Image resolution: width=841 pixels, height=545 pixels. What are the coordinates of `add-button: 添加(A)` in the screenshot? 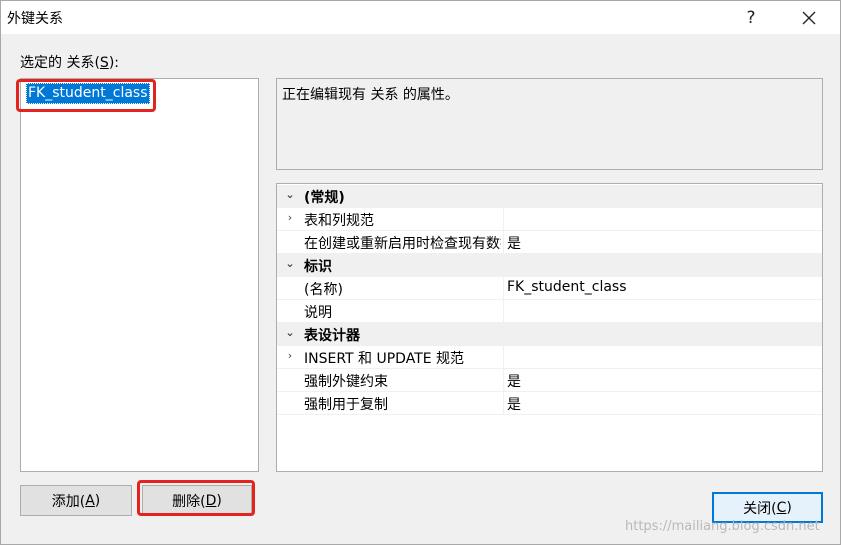 It's located at (76, 500).